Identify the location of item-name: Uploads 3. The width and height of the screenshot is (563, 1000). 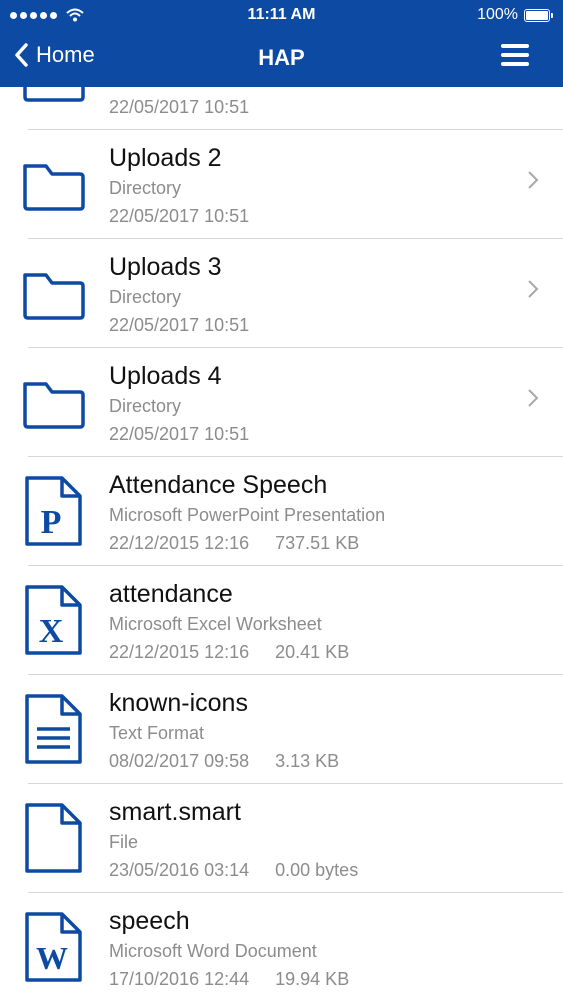
(165, 267).